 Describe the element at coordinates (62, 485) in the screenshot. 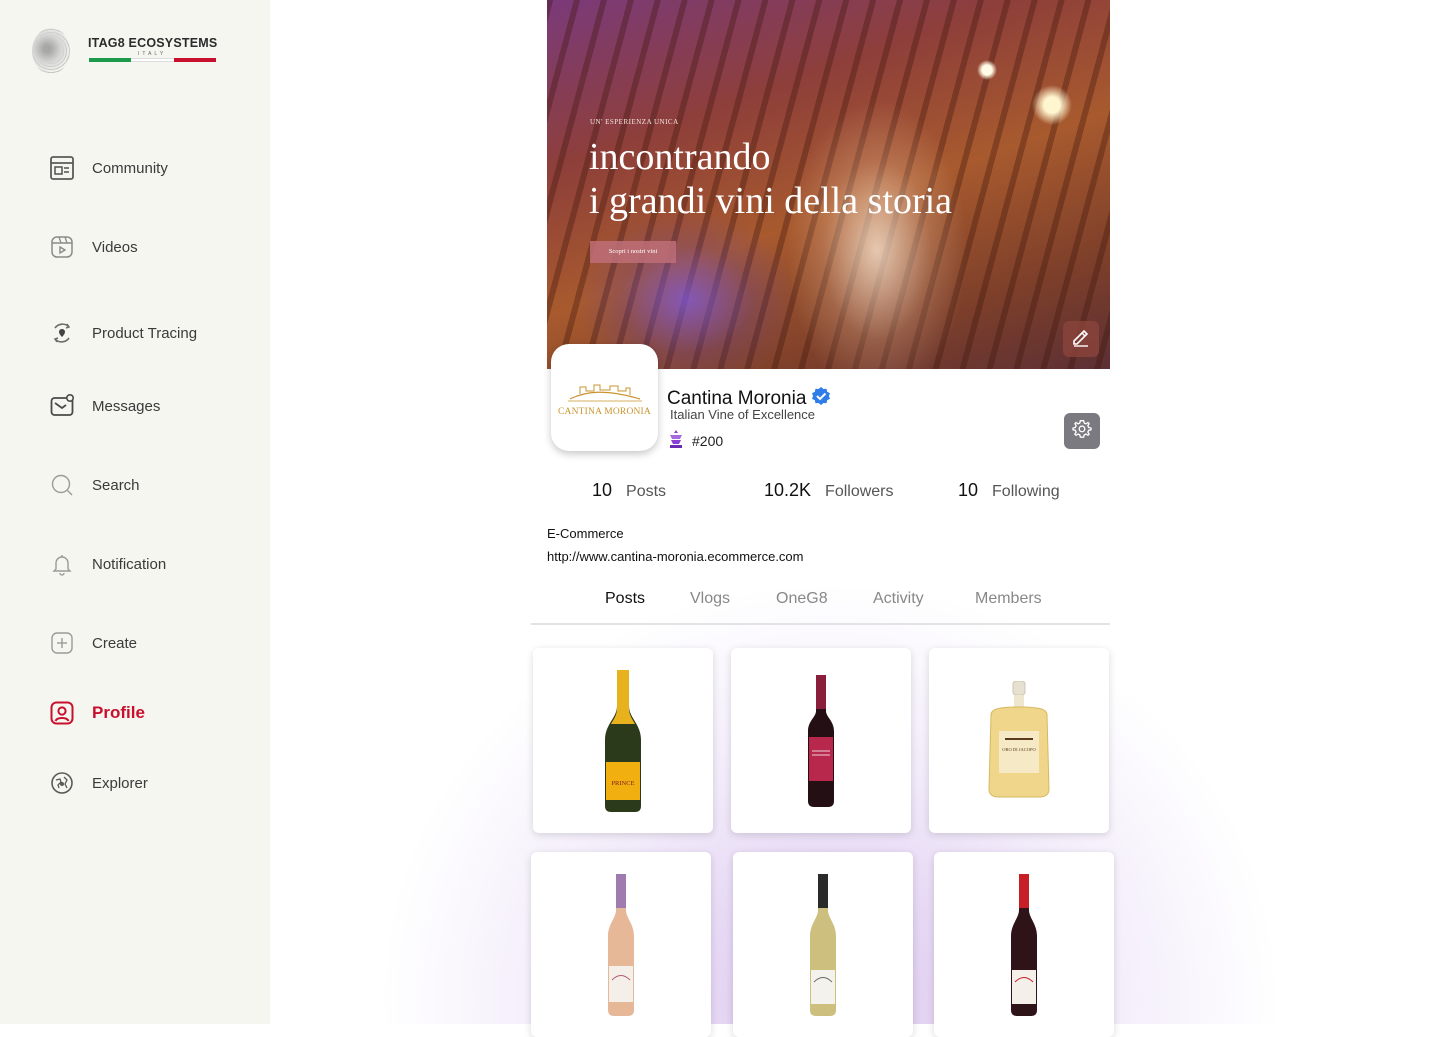

I see `search-icon` at that location.